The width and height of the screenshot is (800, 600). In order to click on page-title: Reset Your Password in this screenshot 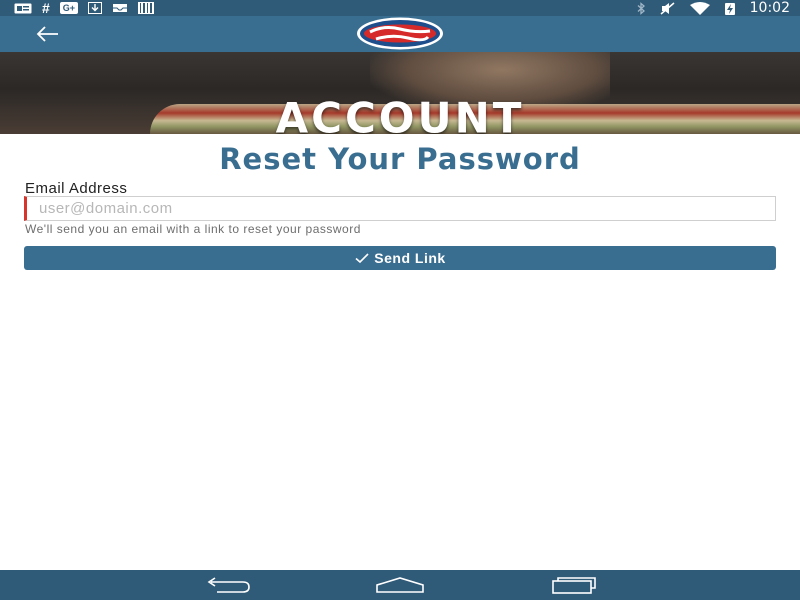, I will do `click(400, 159)`.